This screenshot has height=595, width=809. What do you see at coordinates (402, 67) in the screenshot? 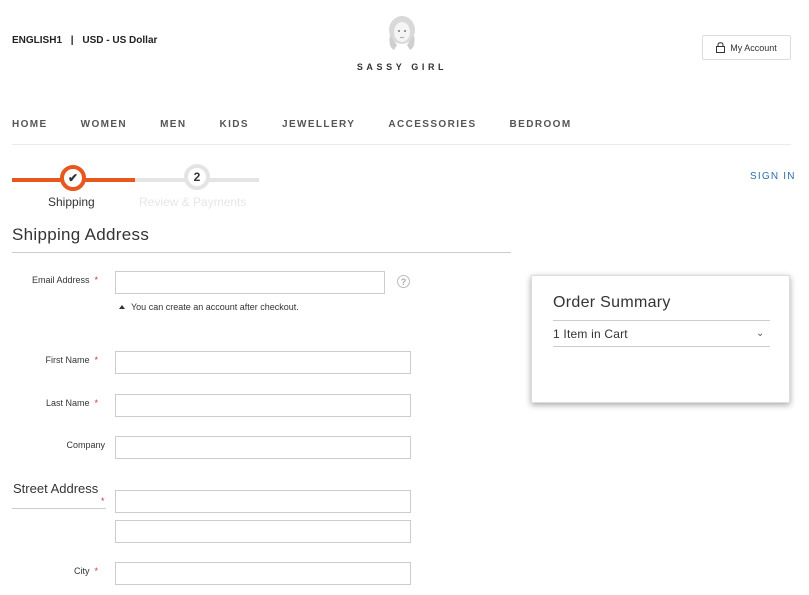
I see `logo-text: SASSY GIRL` at bounding box center [402, 67].